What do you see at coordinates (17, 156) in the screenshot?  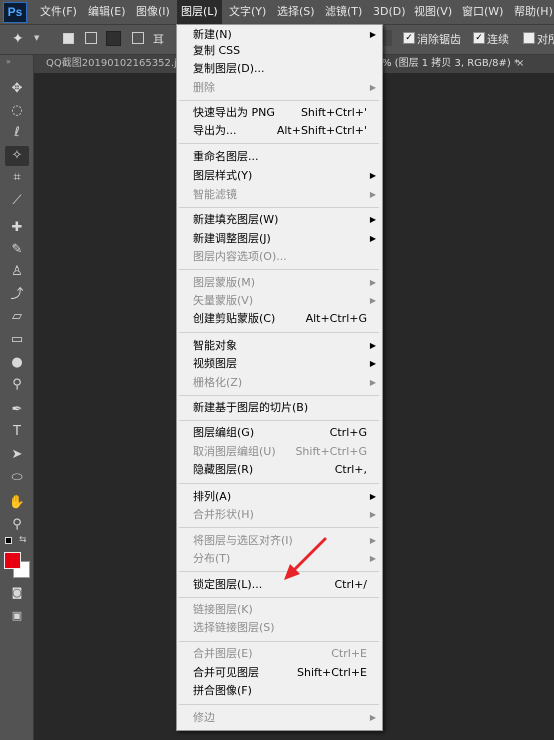 I see `magic-wand-tool-icon: ✧` at bounding box center [17, 156].